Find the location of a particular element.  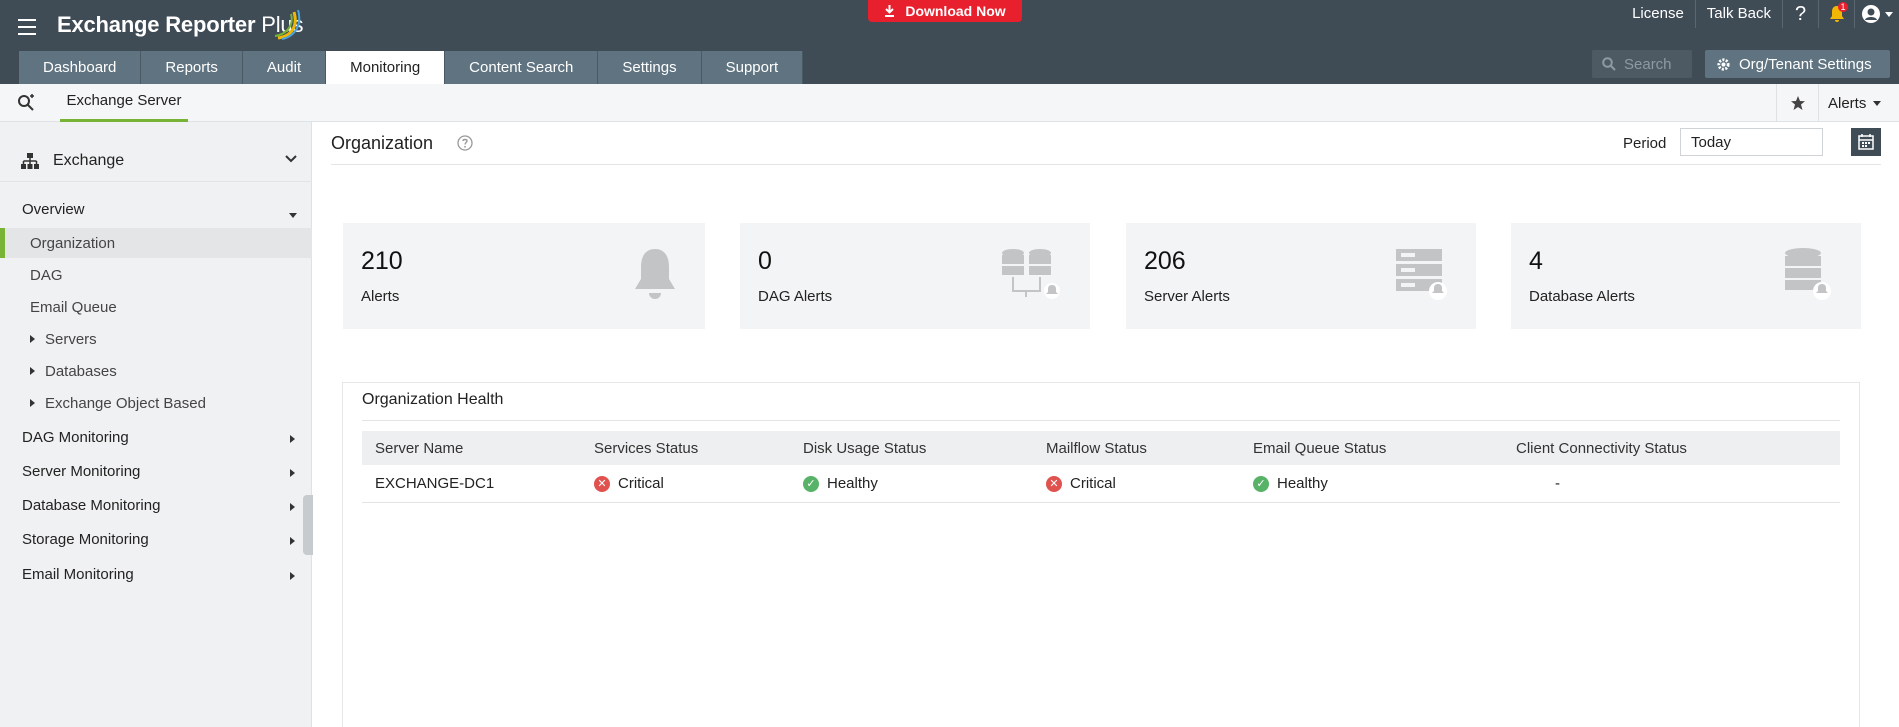

period-input is located at coordinates (1751, 142).